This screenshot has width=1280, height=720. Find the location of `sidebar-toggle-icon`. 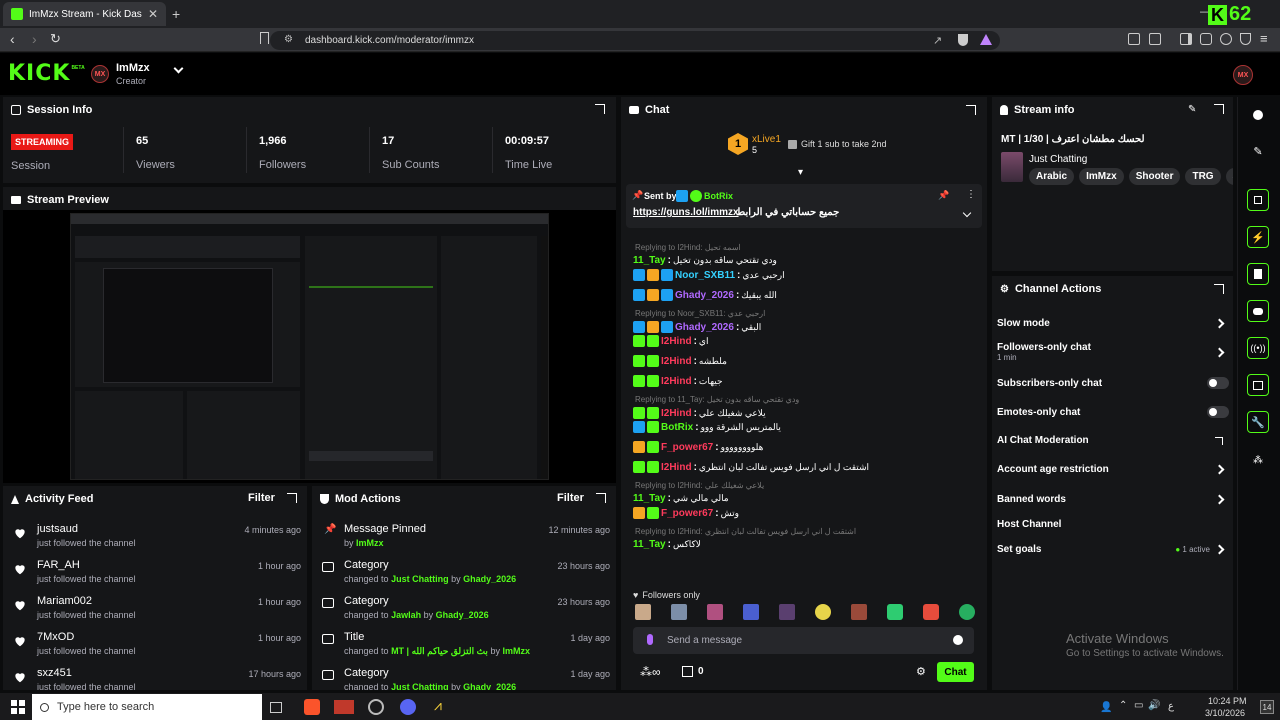

sidebar-toggle-icon is located at coordinates (1186, 39).